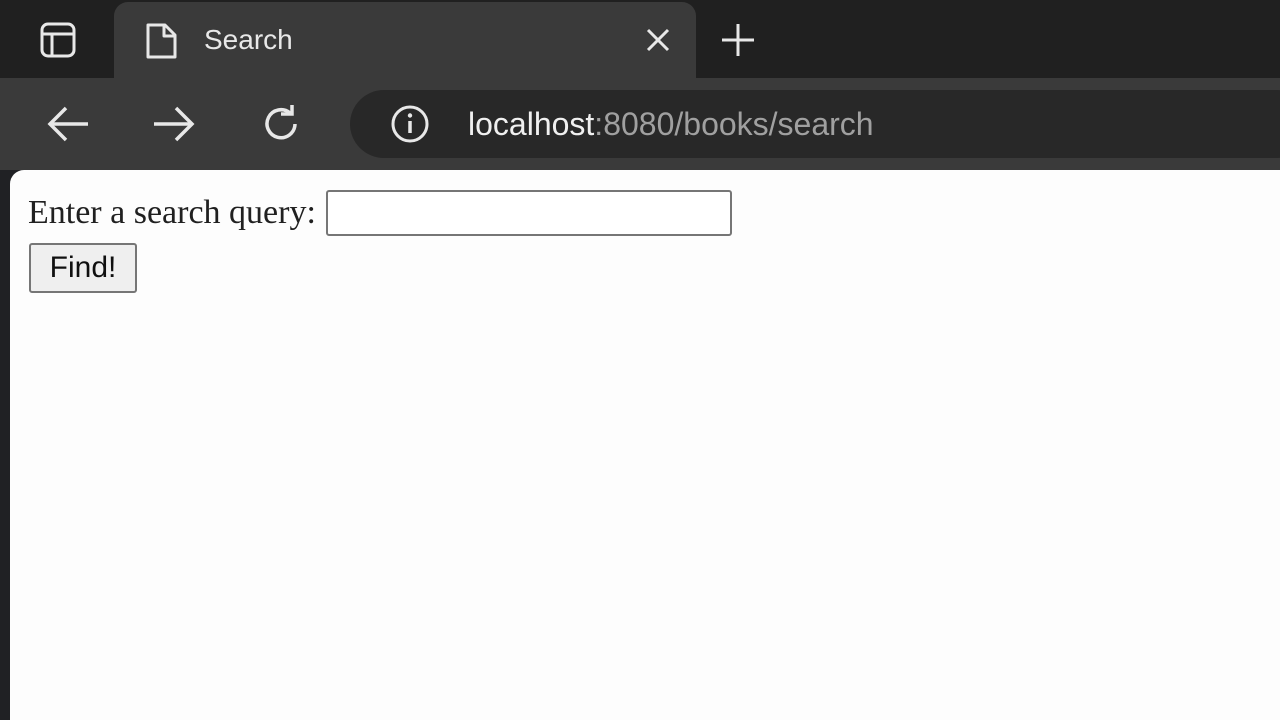 This screenshot has width=1280, height=720. What do you see at coordinates (161, 41) in the screenshot?
I see `page-icon` at bounding box center [161, 41].